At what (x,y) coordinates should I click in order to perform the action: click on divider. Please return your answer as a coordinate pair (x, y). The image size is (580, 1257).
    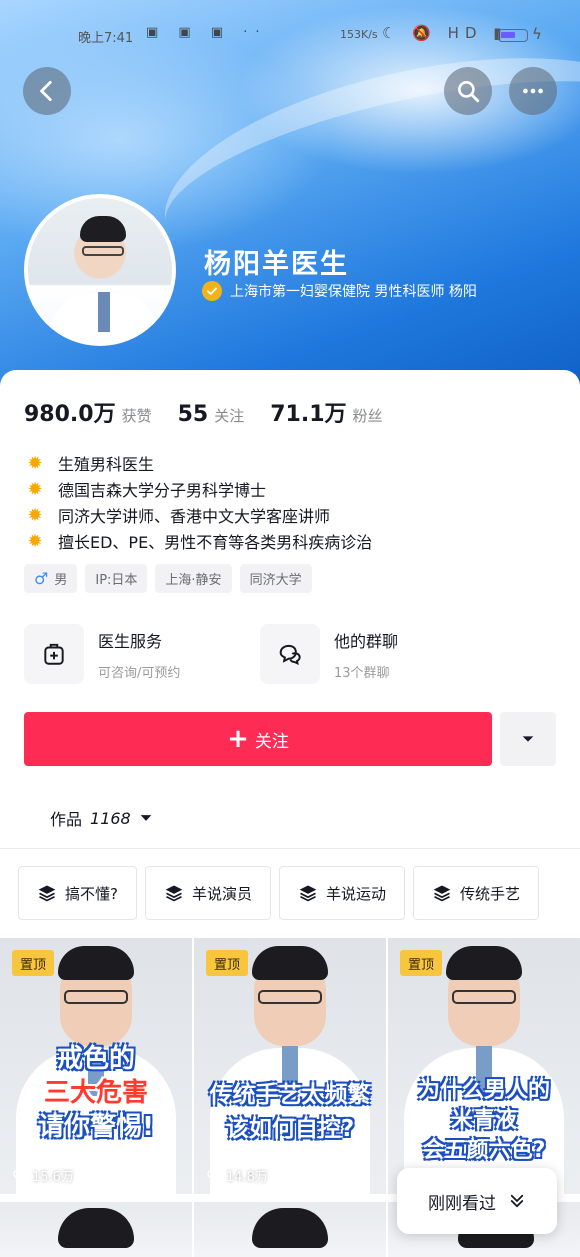
    Looking at the image, I should click on (290, 848).